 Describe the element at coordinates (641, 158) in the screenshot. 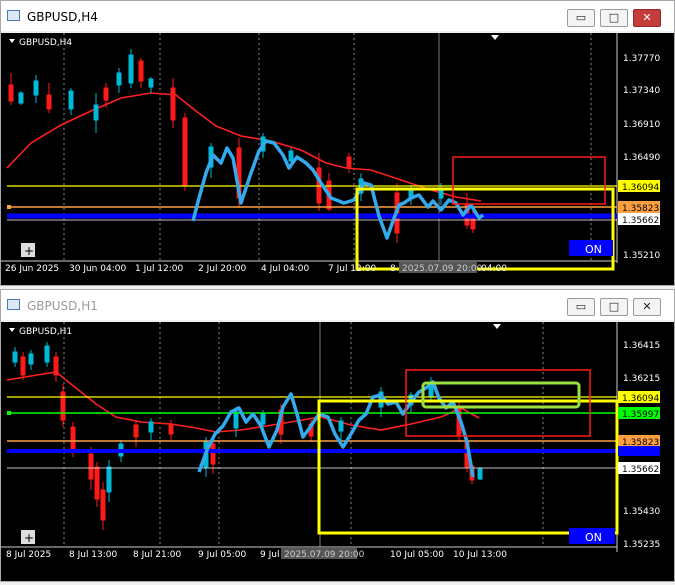

I see `price-label: 1.36490` at that location.